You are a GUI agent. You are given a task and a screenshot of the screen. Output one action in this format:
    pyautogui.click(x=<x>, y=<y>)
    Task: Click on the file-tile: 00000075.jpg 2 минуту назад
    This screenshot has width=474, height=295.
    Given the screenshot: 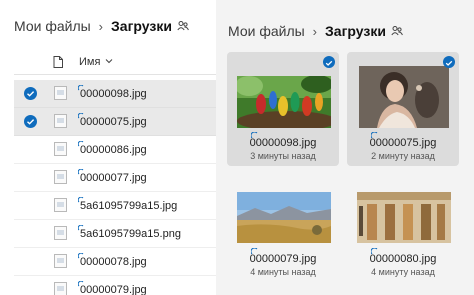 What is the action you would take?
    pyautogui.click(x=403, y=109)
    